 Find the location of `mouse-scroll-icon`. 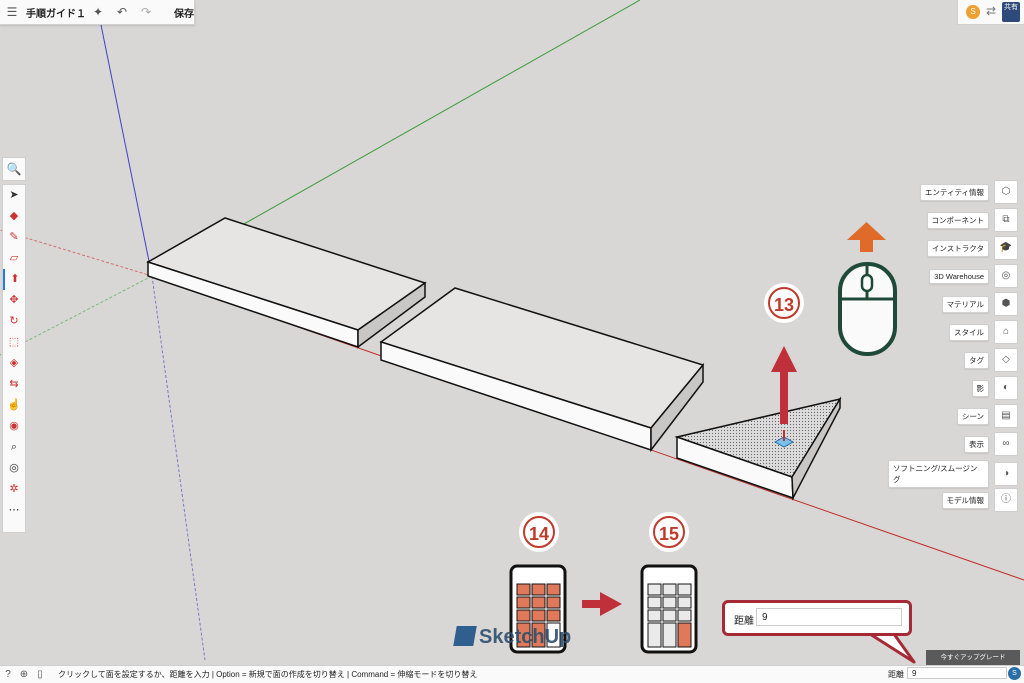

mouse-scroll-icon is located at coordinates (867, 309).